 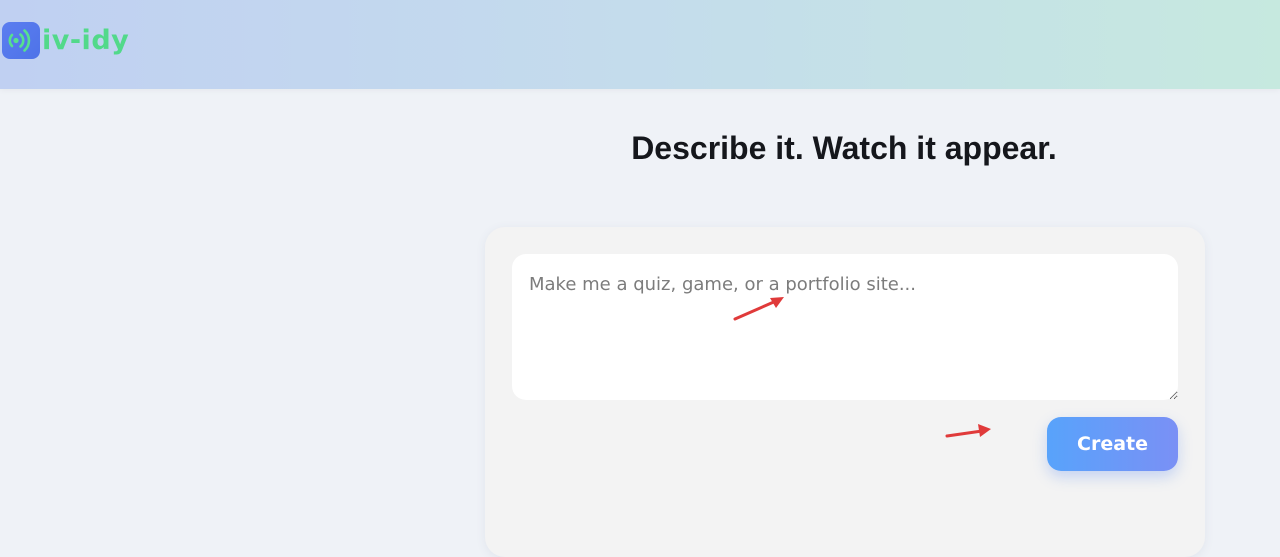 I want to click on site-logo: iv-idy, so click(x=65, y=40).